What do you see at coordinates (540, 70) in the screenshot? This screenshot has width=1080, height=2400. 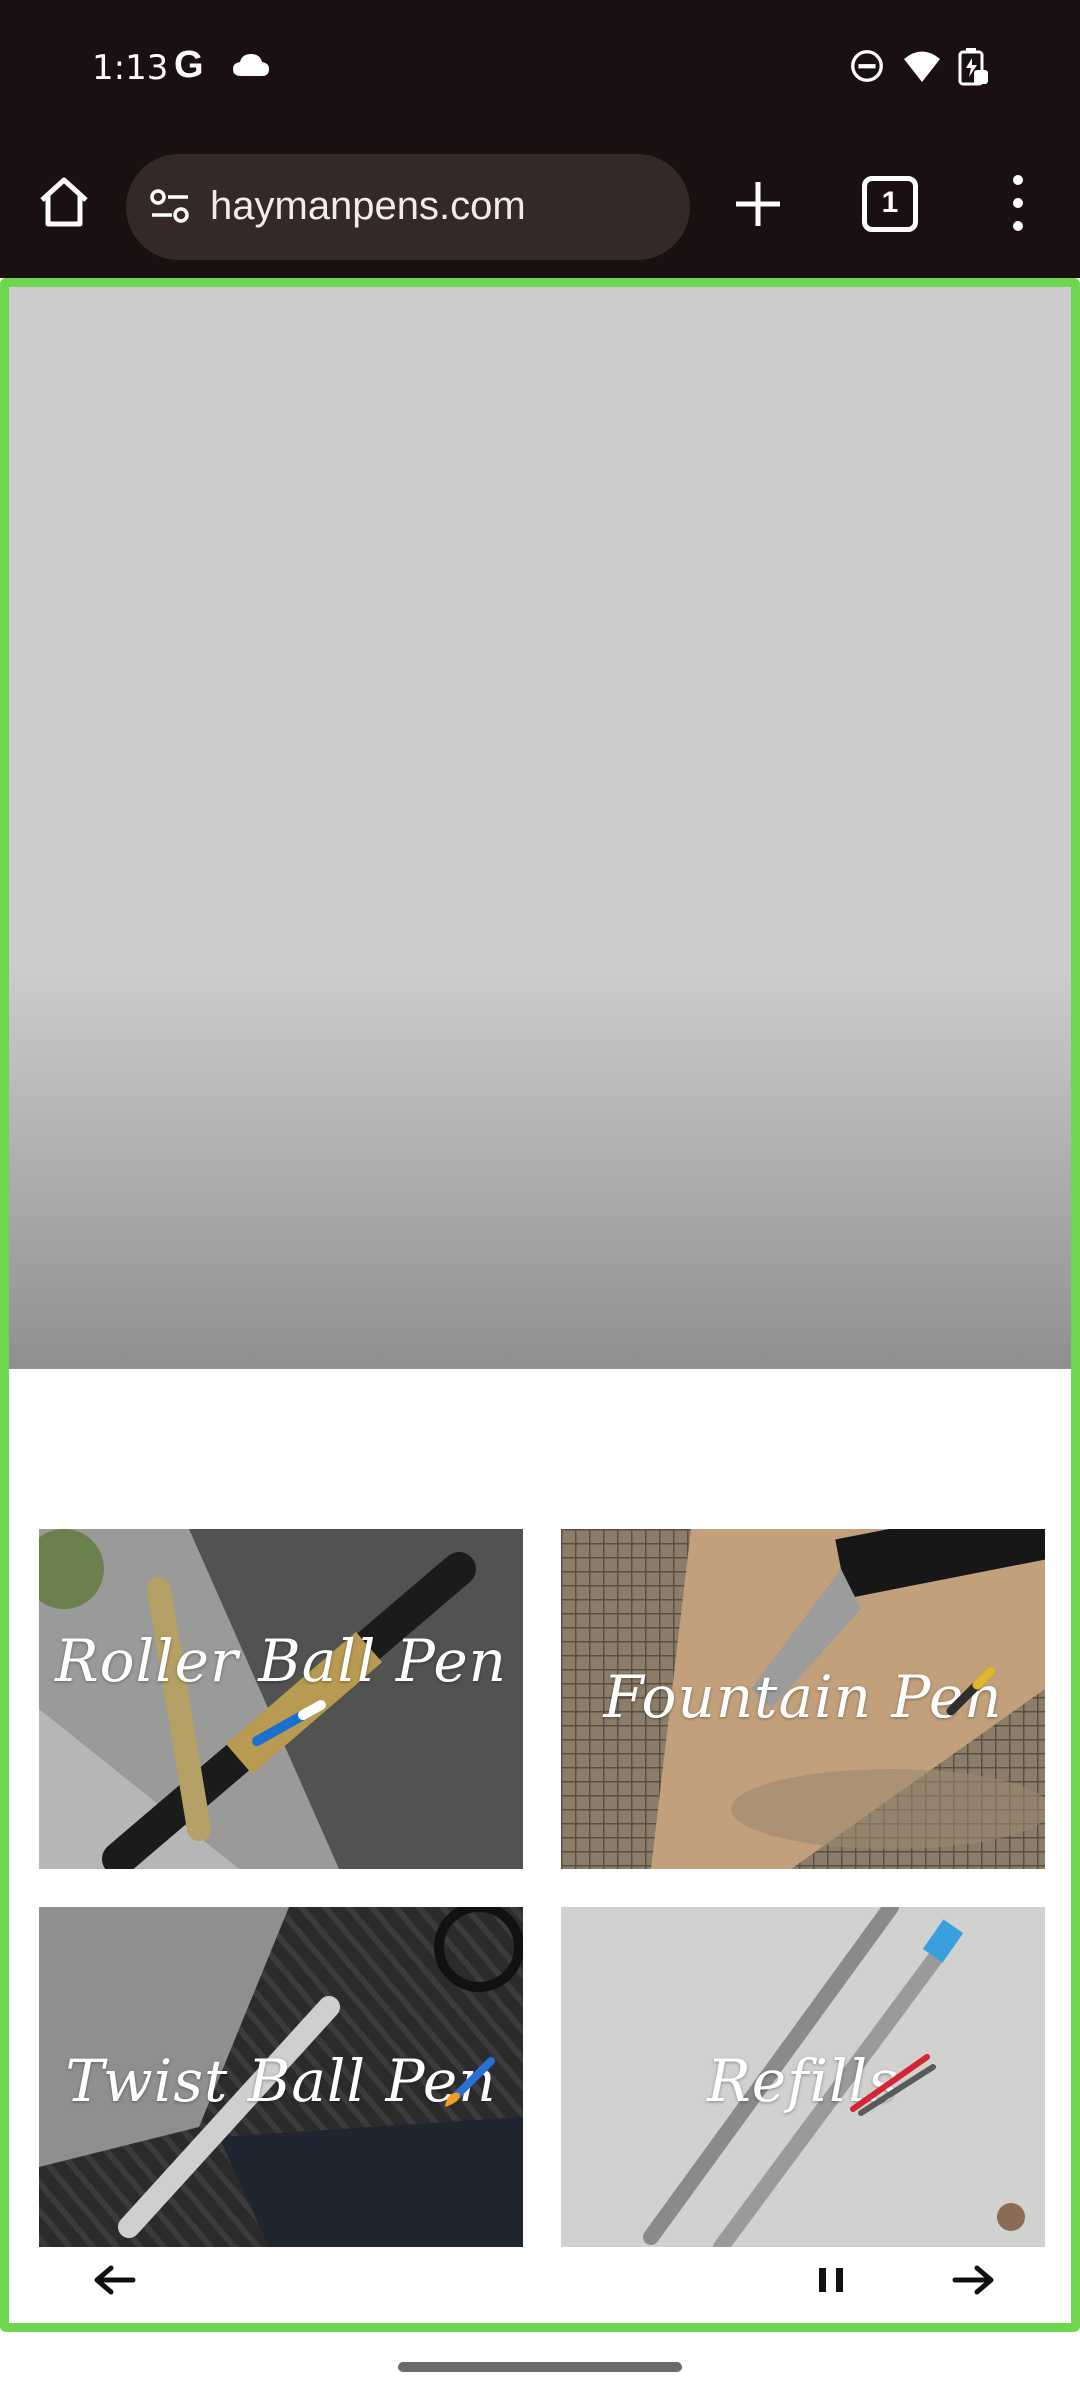 I see `status-bar: 1:13 G` at bounding box center [540, 70].